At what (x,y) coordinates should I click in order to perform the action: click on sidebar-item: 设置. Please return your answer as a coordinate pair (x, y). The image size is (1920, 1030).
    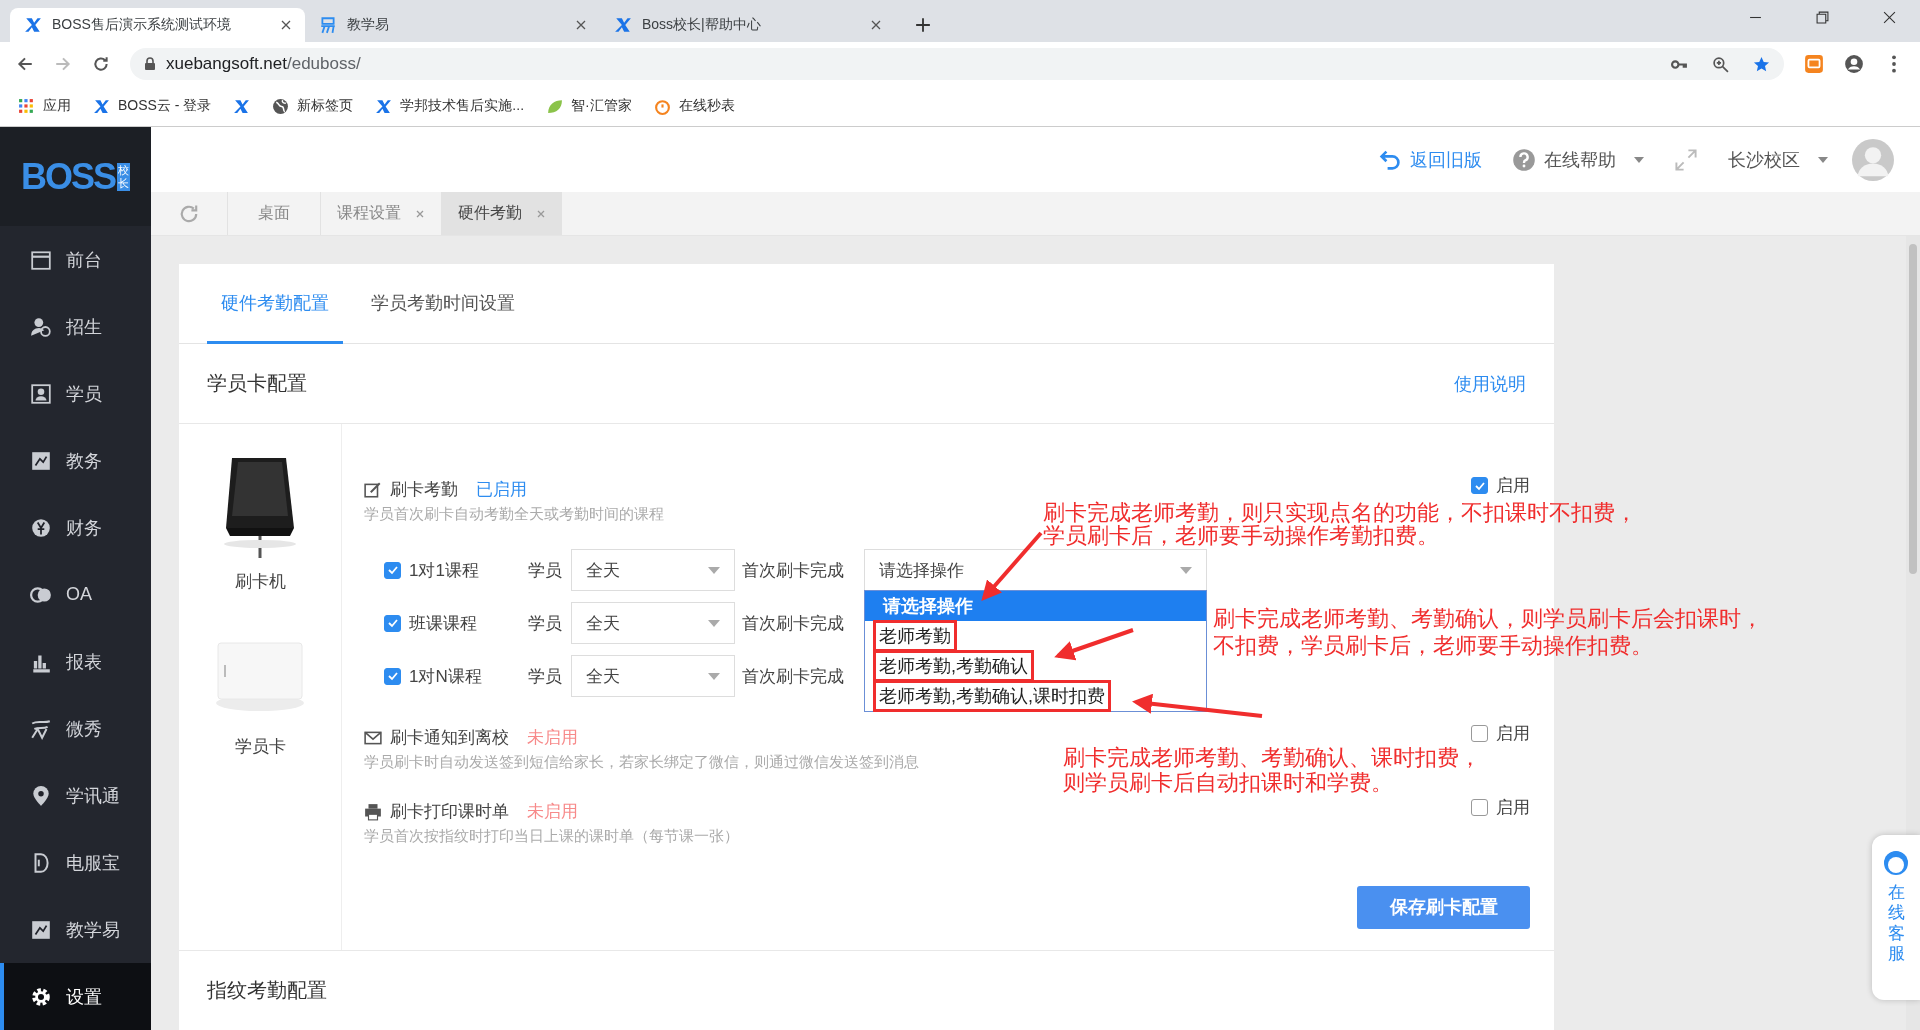
    Looking at the image, I should click on (75, 996).